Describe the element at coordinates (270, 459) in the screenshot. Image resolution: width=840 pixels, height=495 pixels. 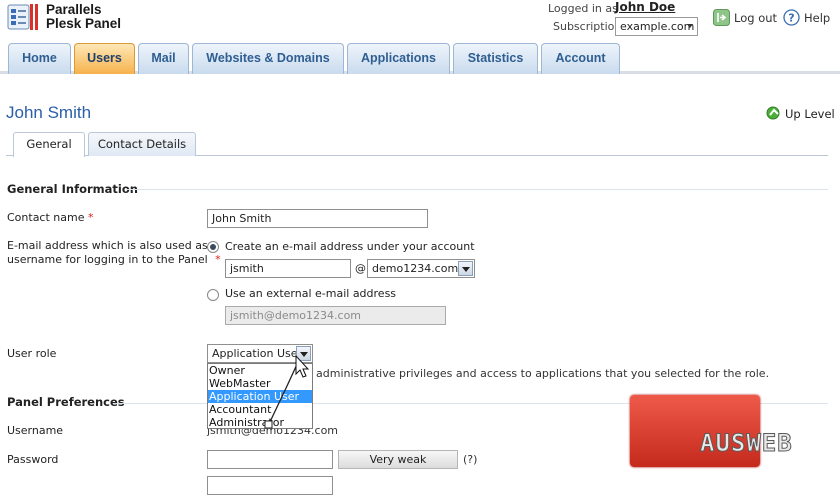
I see `password-input` at that location.